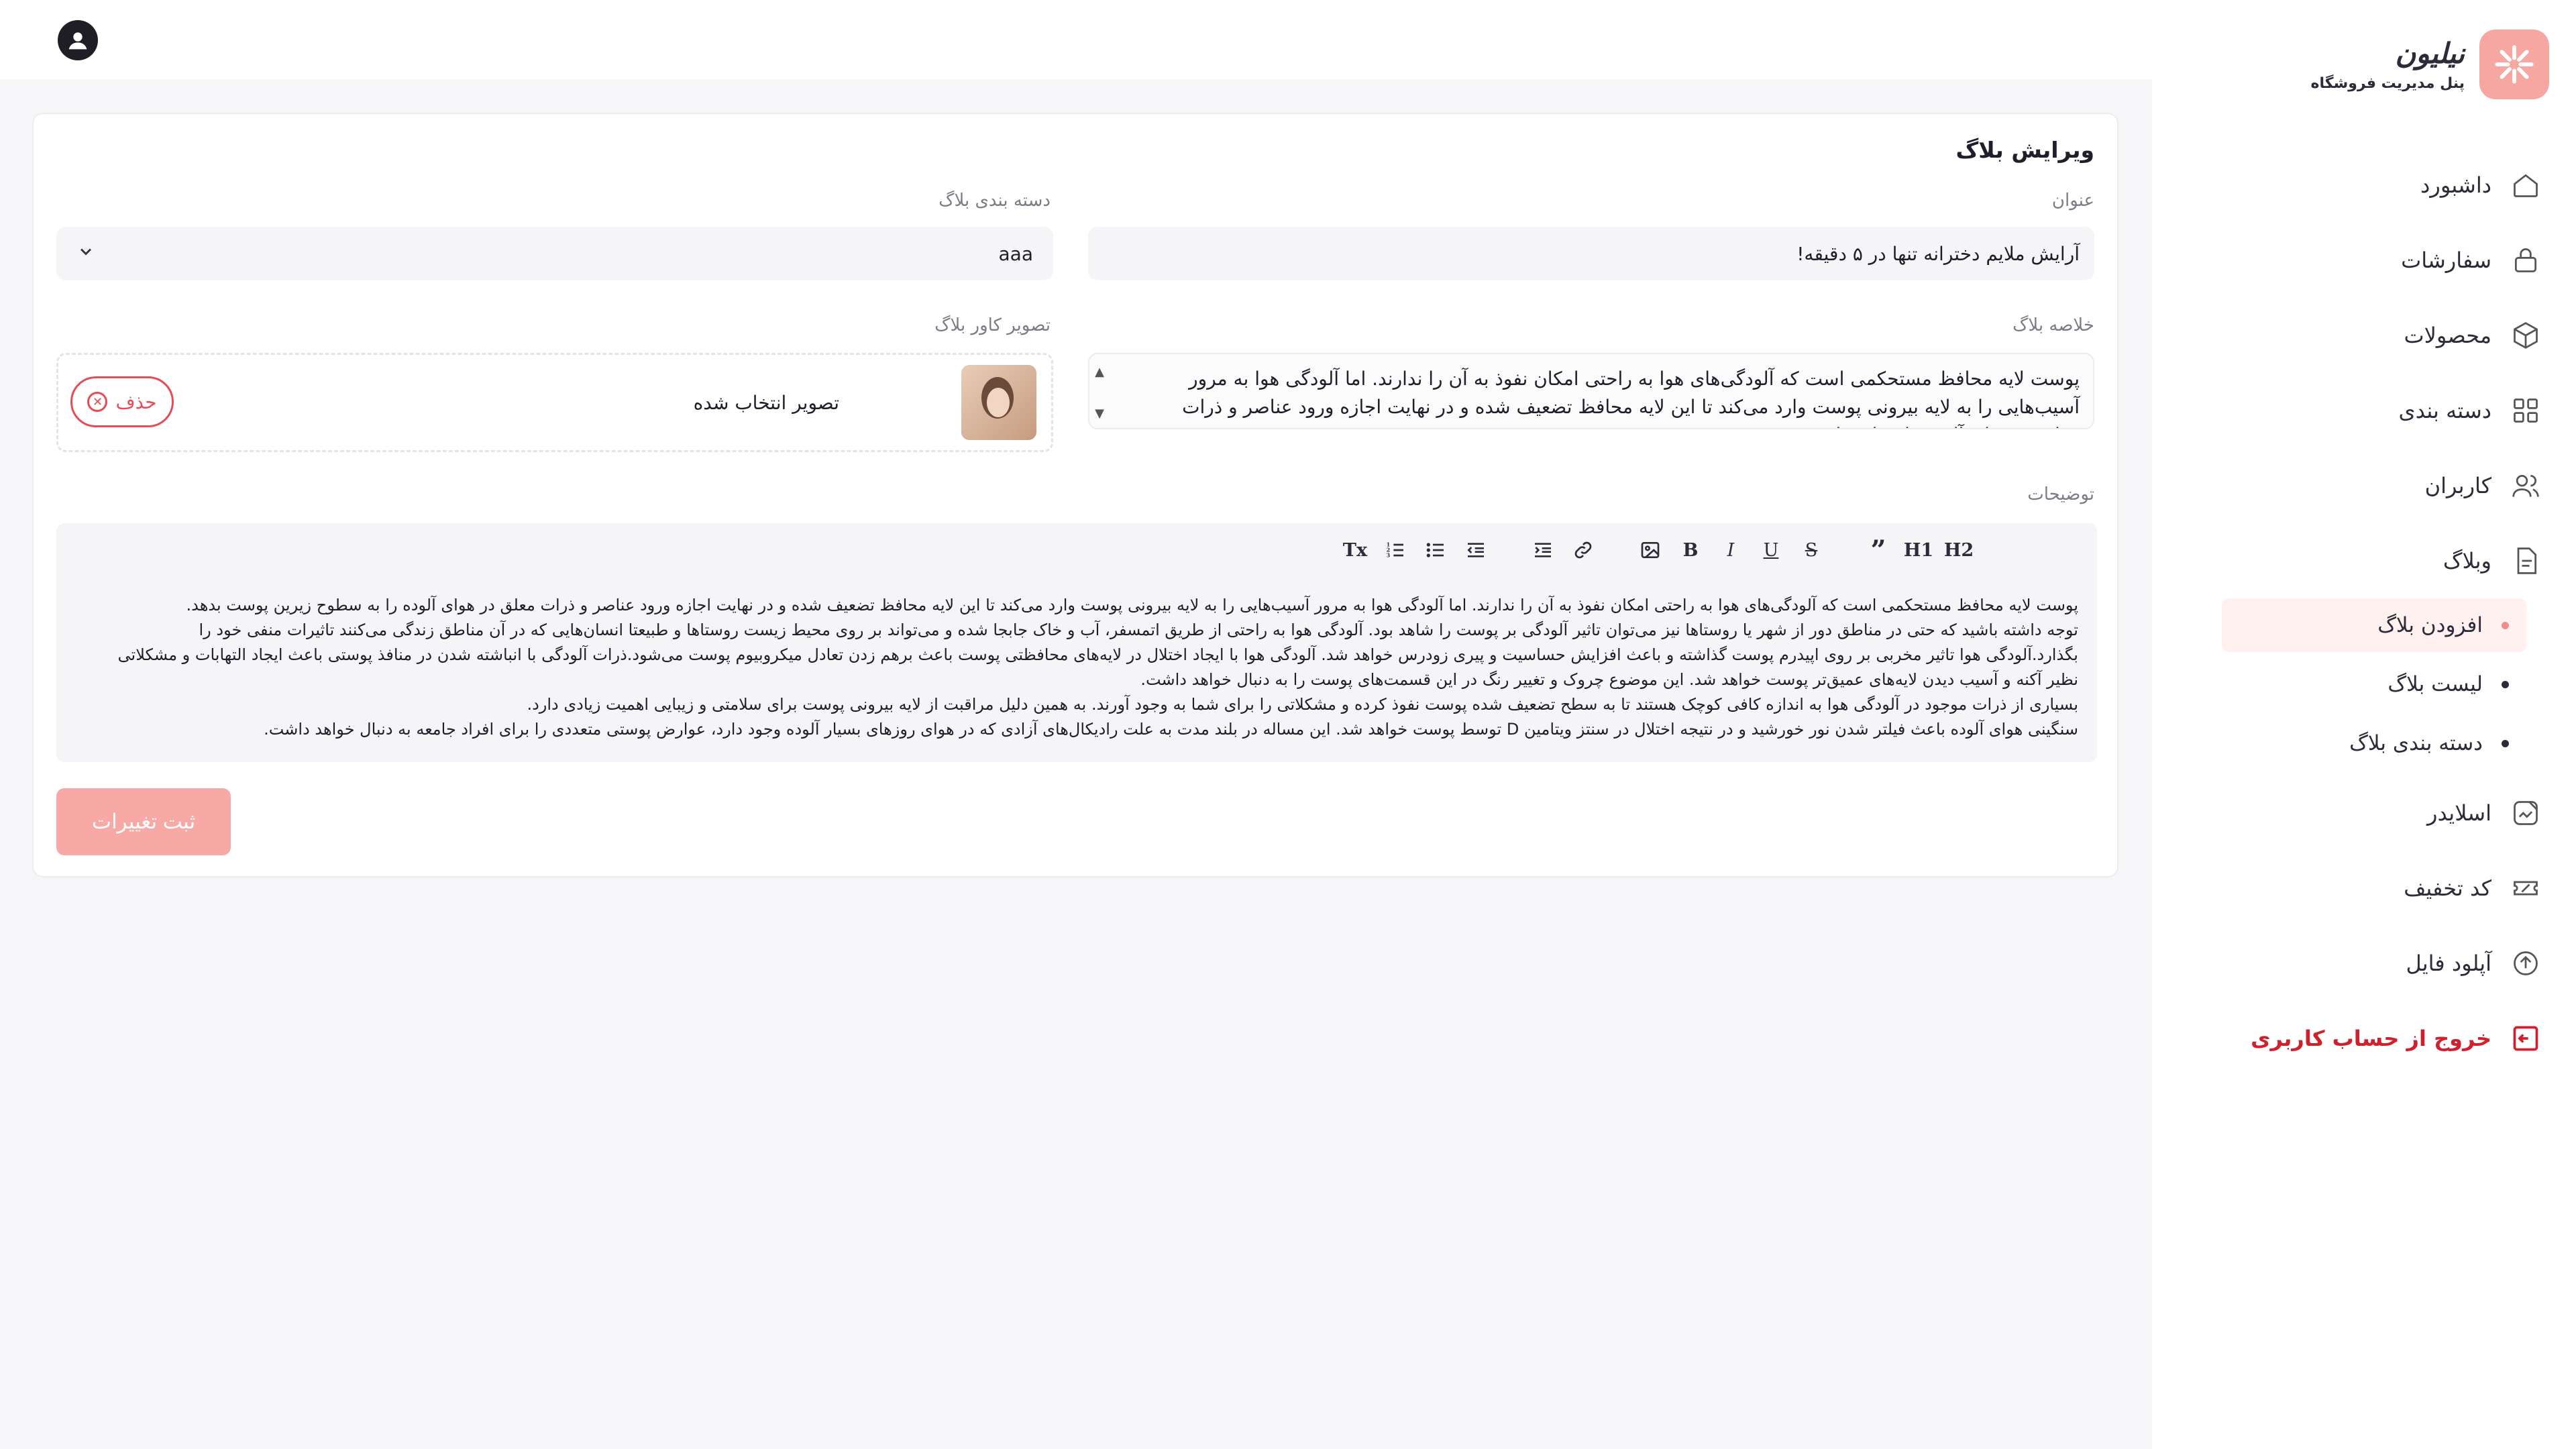 This screenshot has width=2576, height=1449. Describe the element at coordinates (1015, 253) in the screenshot. I see `category-value: aaa` at that location.